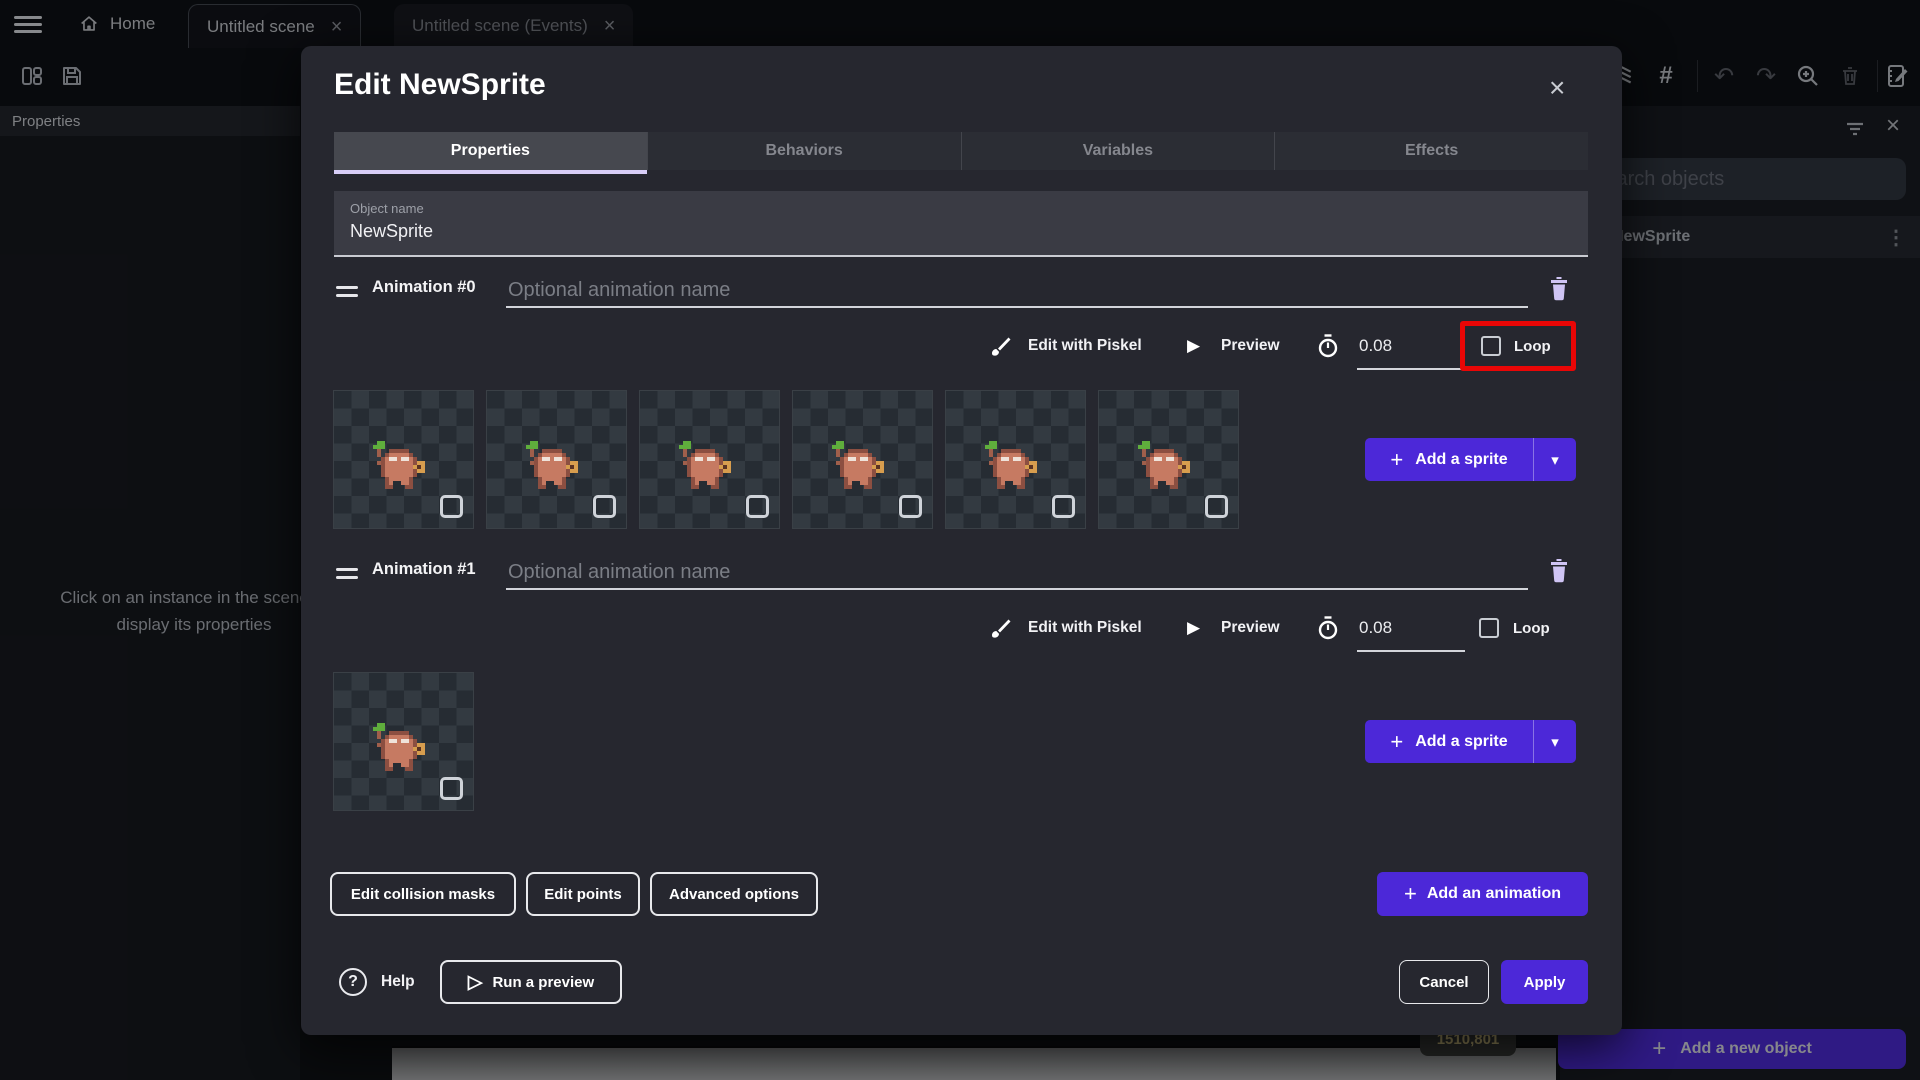 This screenshot has width=1920, height=1080. Describe the element at coordinates (387, 208) in the screenshot. I see `object-name-field-label: Object name` at that location.